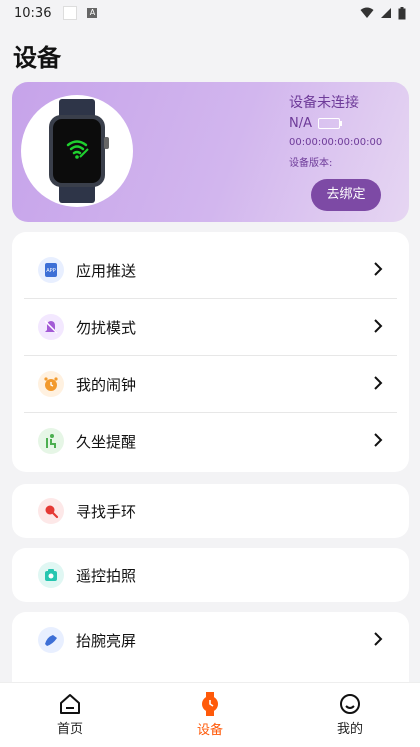  I want to click on settings-card-find: 寻找手环, so click(210, 511).